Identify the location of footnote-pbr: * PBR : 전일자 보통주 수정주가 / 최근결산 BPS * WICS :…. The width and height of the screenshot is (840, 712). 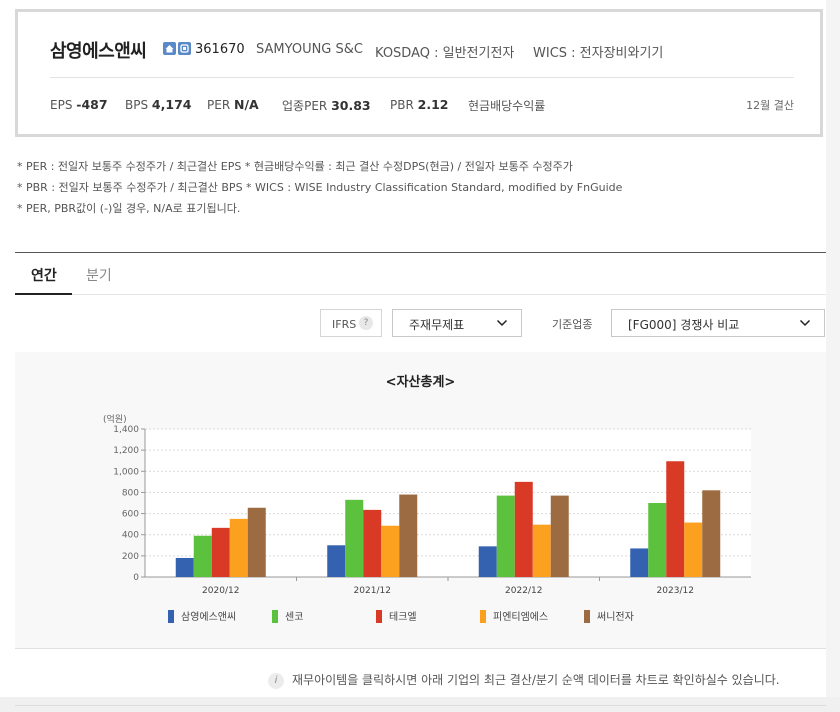
(320, 187).